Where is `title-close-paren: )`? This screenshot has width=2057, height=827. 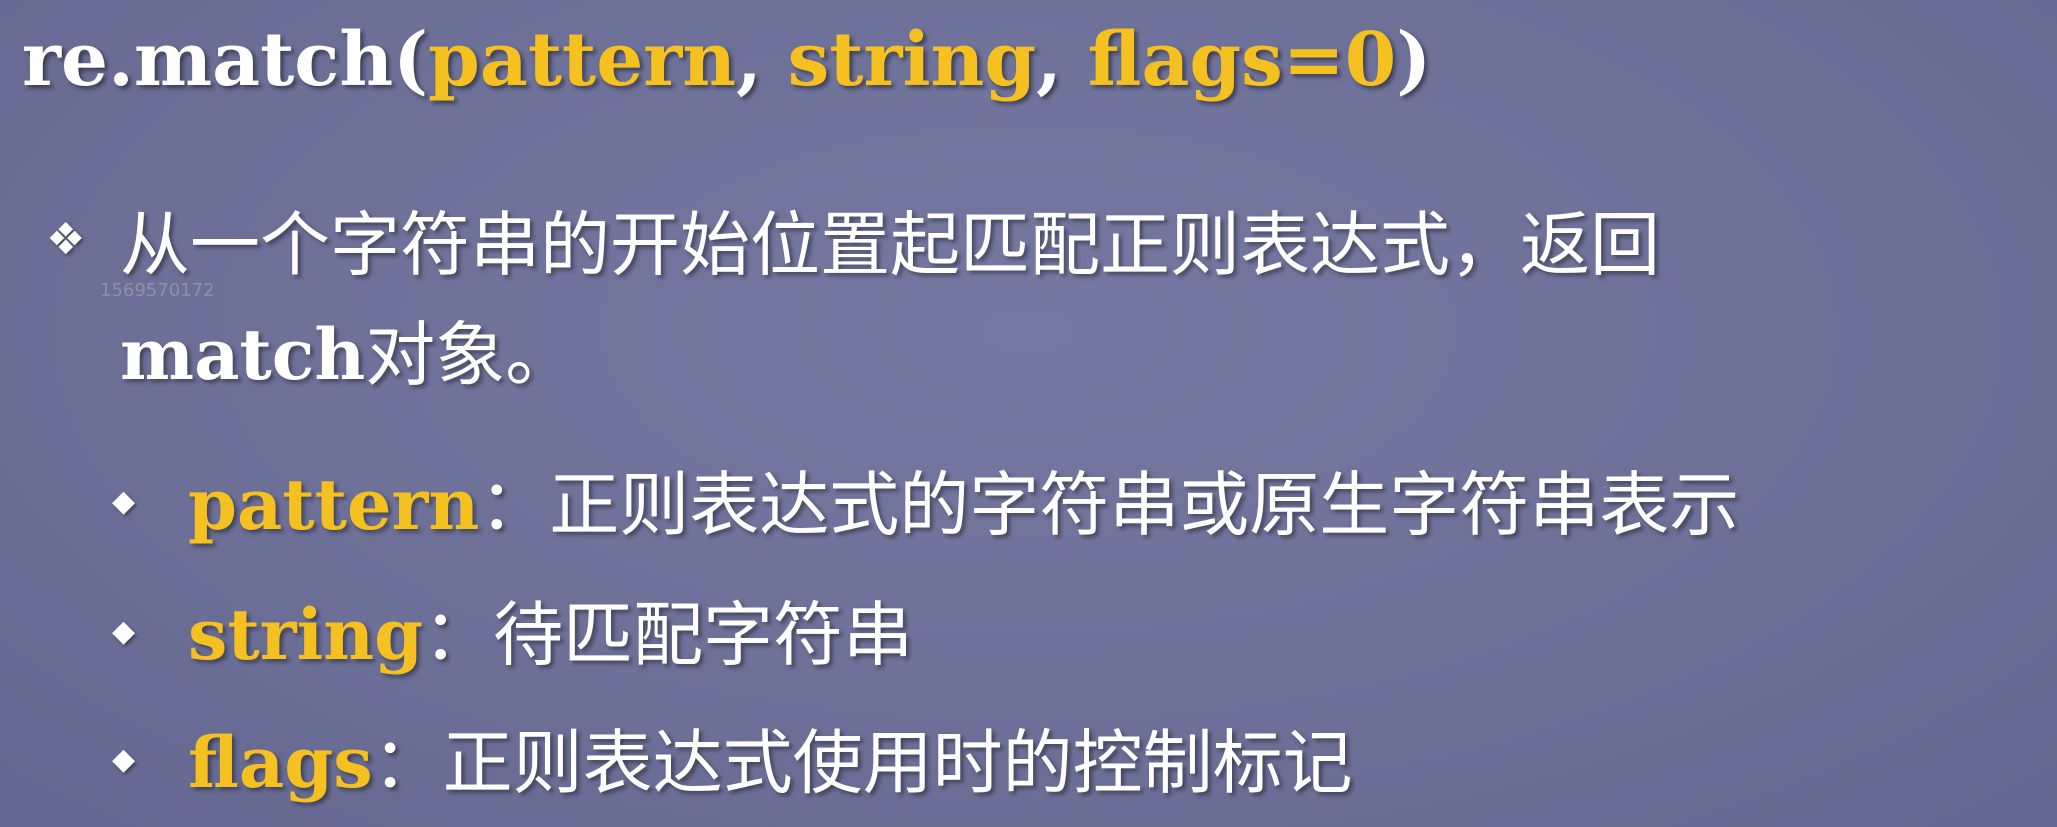 title-close-paren: ) is located at coordinates (1414, 60).